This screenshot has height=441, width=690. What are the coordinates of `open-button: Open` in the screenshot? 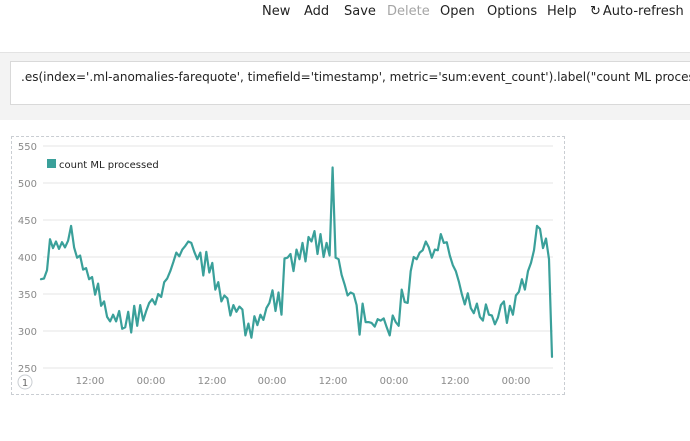 It's located at (457, 11).